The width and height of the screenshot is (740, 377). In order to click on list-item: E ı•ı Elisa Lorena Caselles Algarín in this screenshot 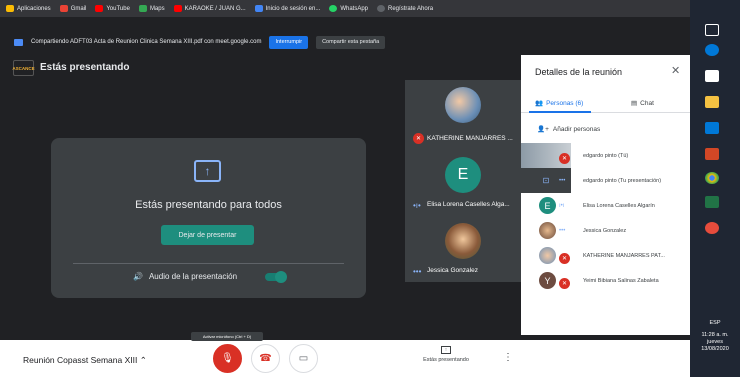, I will do `click(605, 205)`.